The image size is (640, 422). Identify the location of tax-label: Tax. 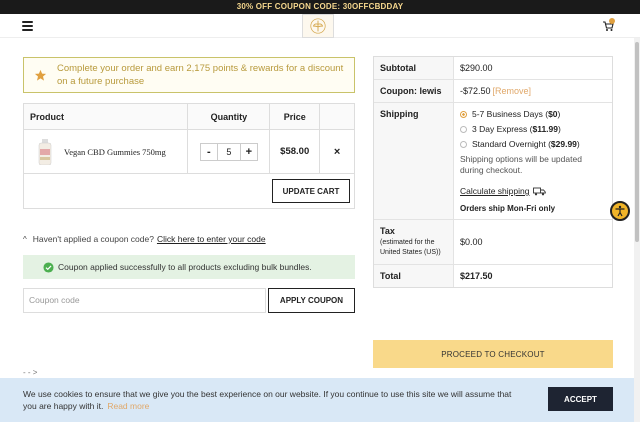
(387, 231).